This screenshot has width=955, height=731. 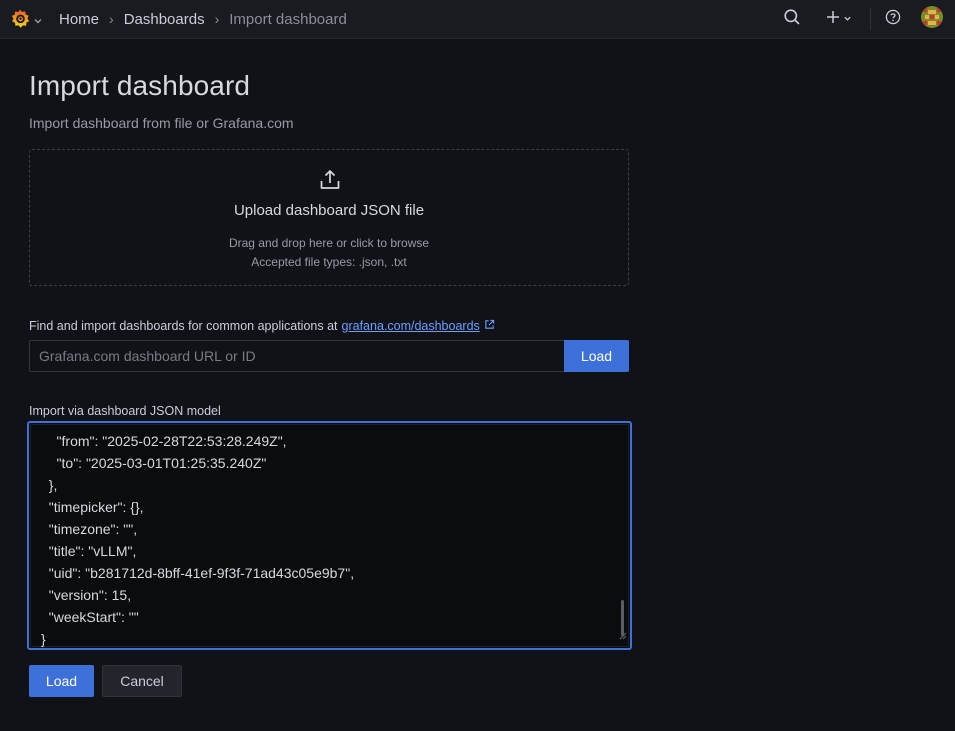 What do you see at coordinates (140, 85) in the screenshot?
I see `page-title: Import dashboard` at bounding box center [140, 85].